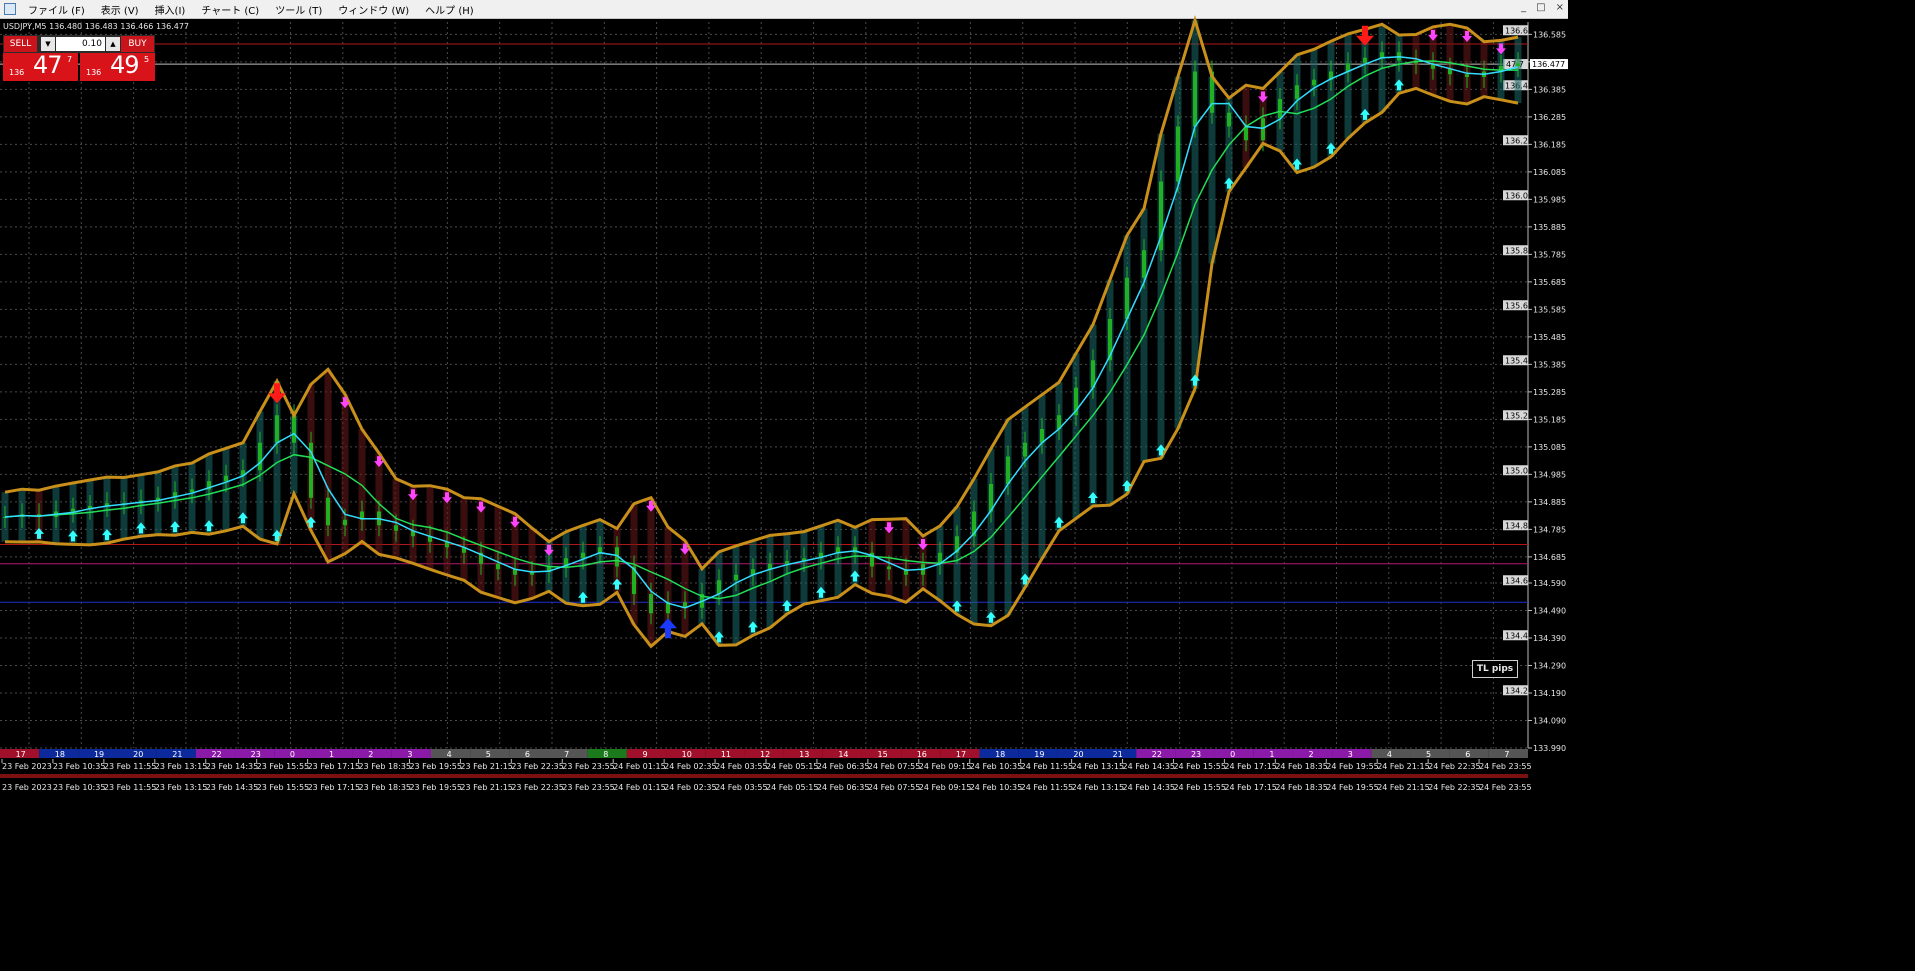  I want to click on time-label: 24 Feb 02:35, so click(690, 766).